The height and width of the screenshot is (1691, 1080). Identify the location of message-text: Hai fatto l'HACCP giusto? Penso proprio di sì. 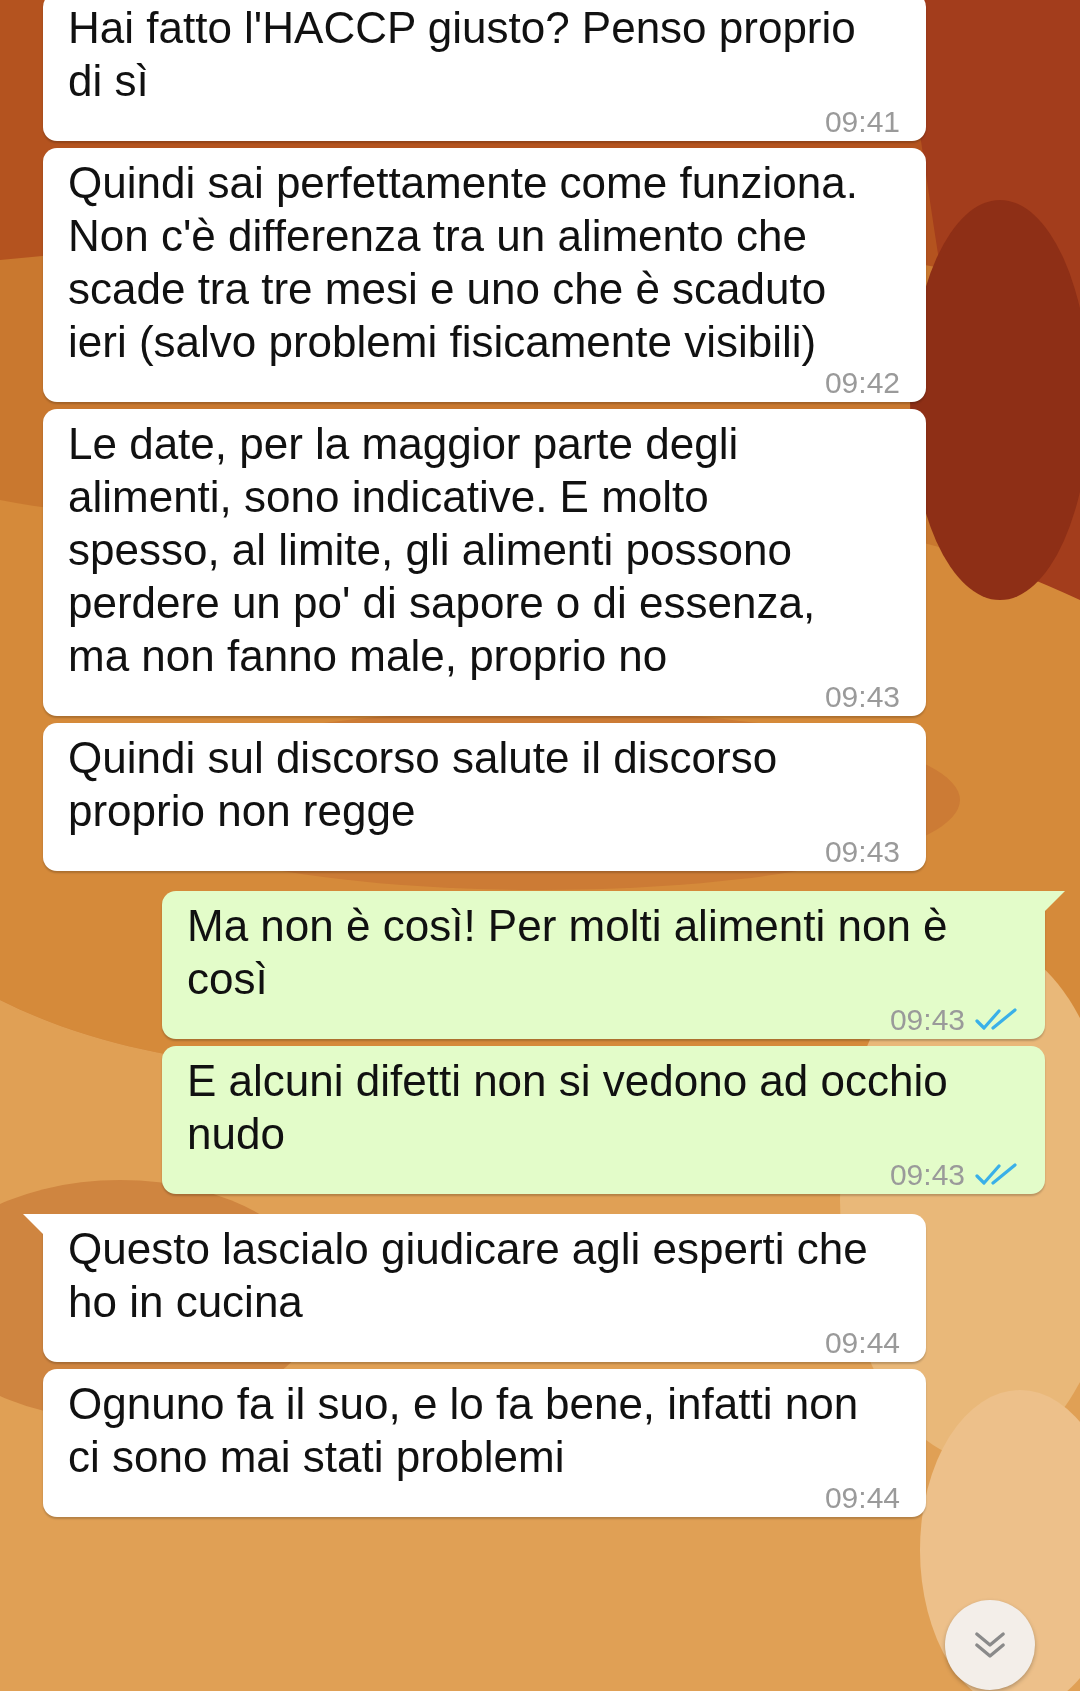
(462, 54).